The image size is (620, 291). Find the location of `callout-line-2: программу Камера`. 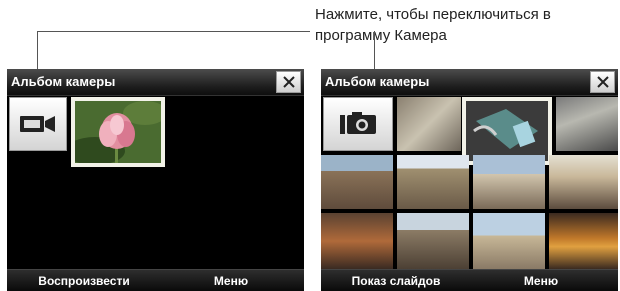

callout-line-2: программу Камера is located at coordinates (381, 35).